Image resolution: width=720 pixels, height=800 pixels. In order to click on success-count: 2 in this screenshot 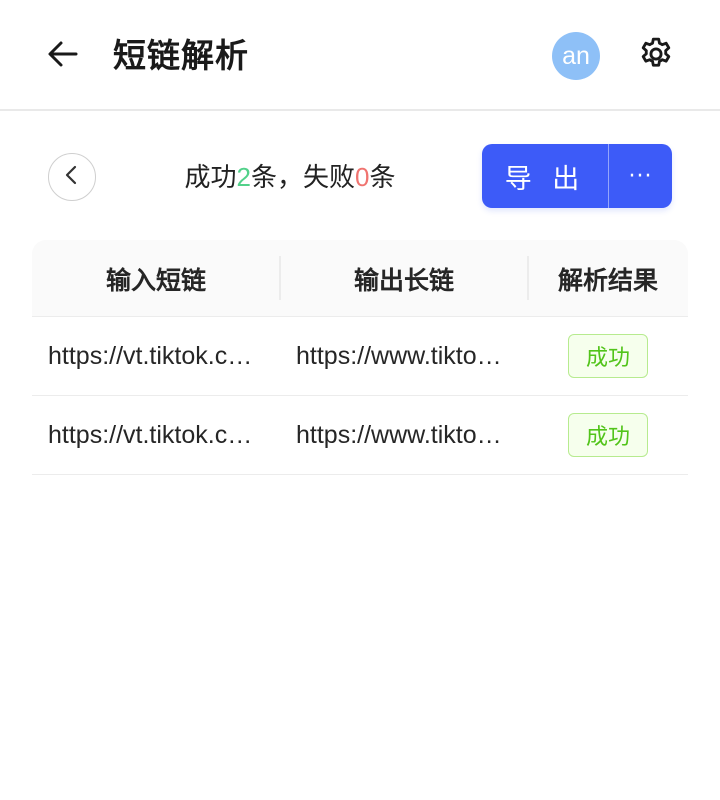, I will do `click(243, 177)`.